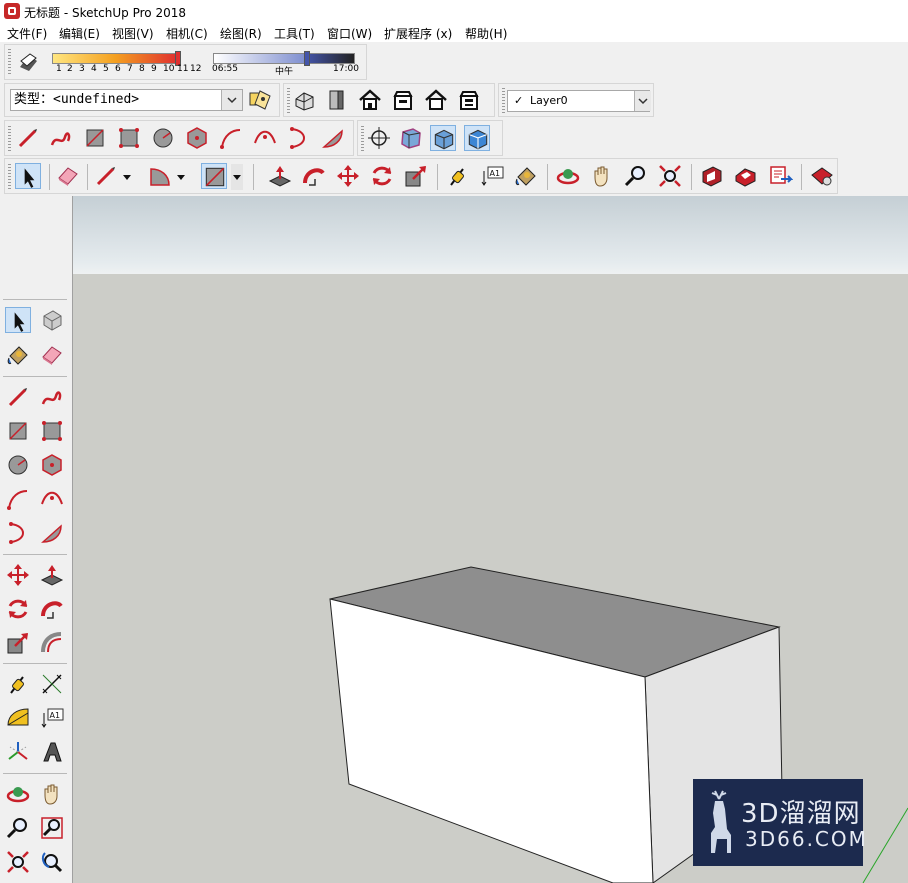 The image size is (908, 883). What do you see at coordinates (79, 33) in the screenshot?
I see `menu-edit: 编辑(E)` at bounding box center [79, 33].